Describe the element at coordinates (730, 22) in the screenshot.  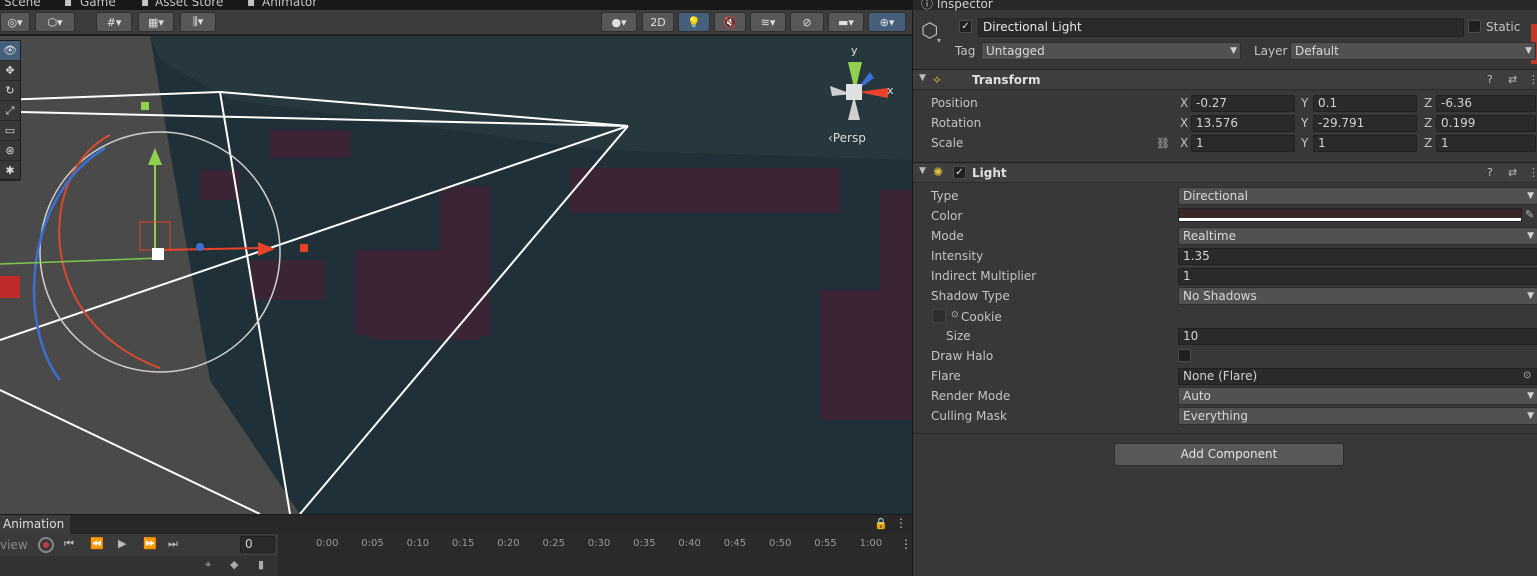
I see `audio-toggle-button: 🔇` at that location.